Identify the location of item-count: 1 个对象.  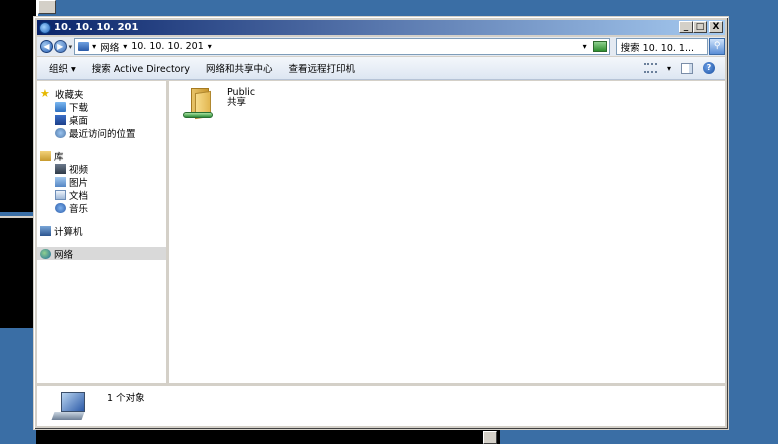
(126, 398).